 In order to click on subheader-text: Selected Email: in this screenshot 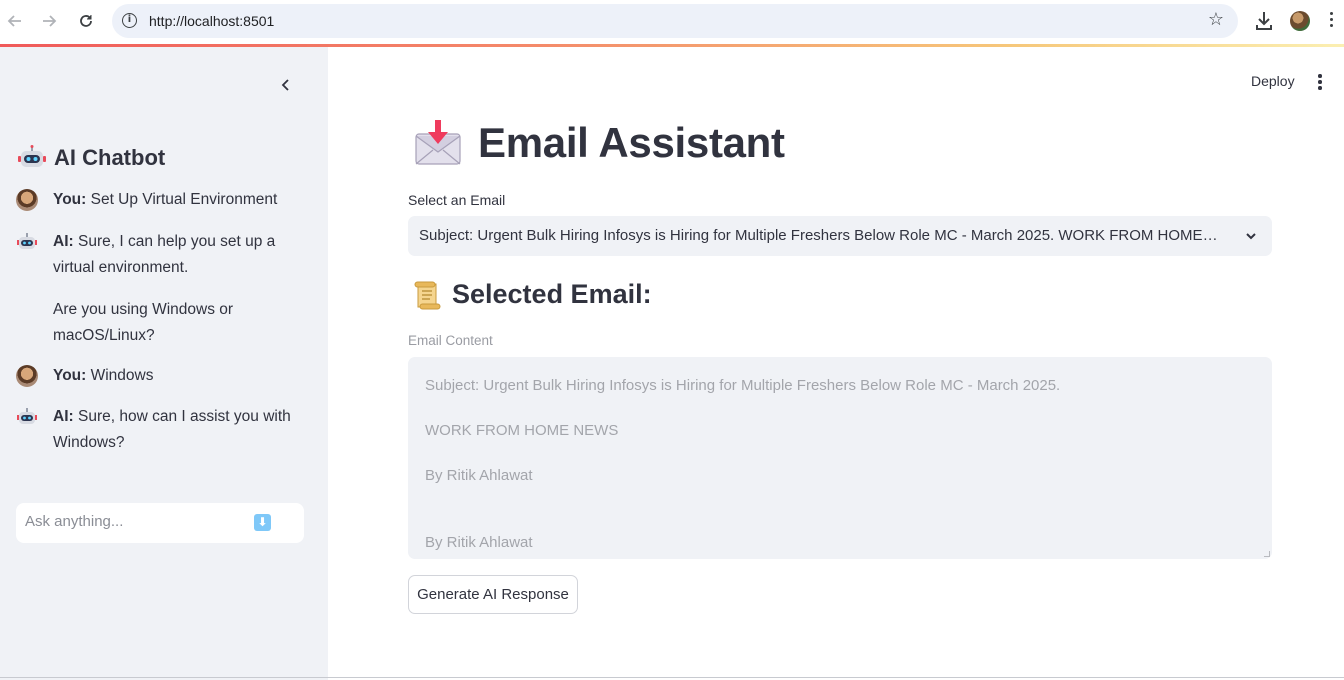, I will do `click(552, 294)`.